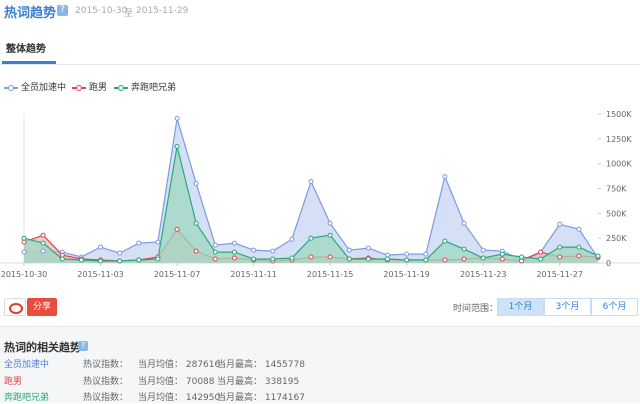  Describe the element at coordinates (619, 139) in the screenshot. I see `y-tick-label: 1250K` at that location.